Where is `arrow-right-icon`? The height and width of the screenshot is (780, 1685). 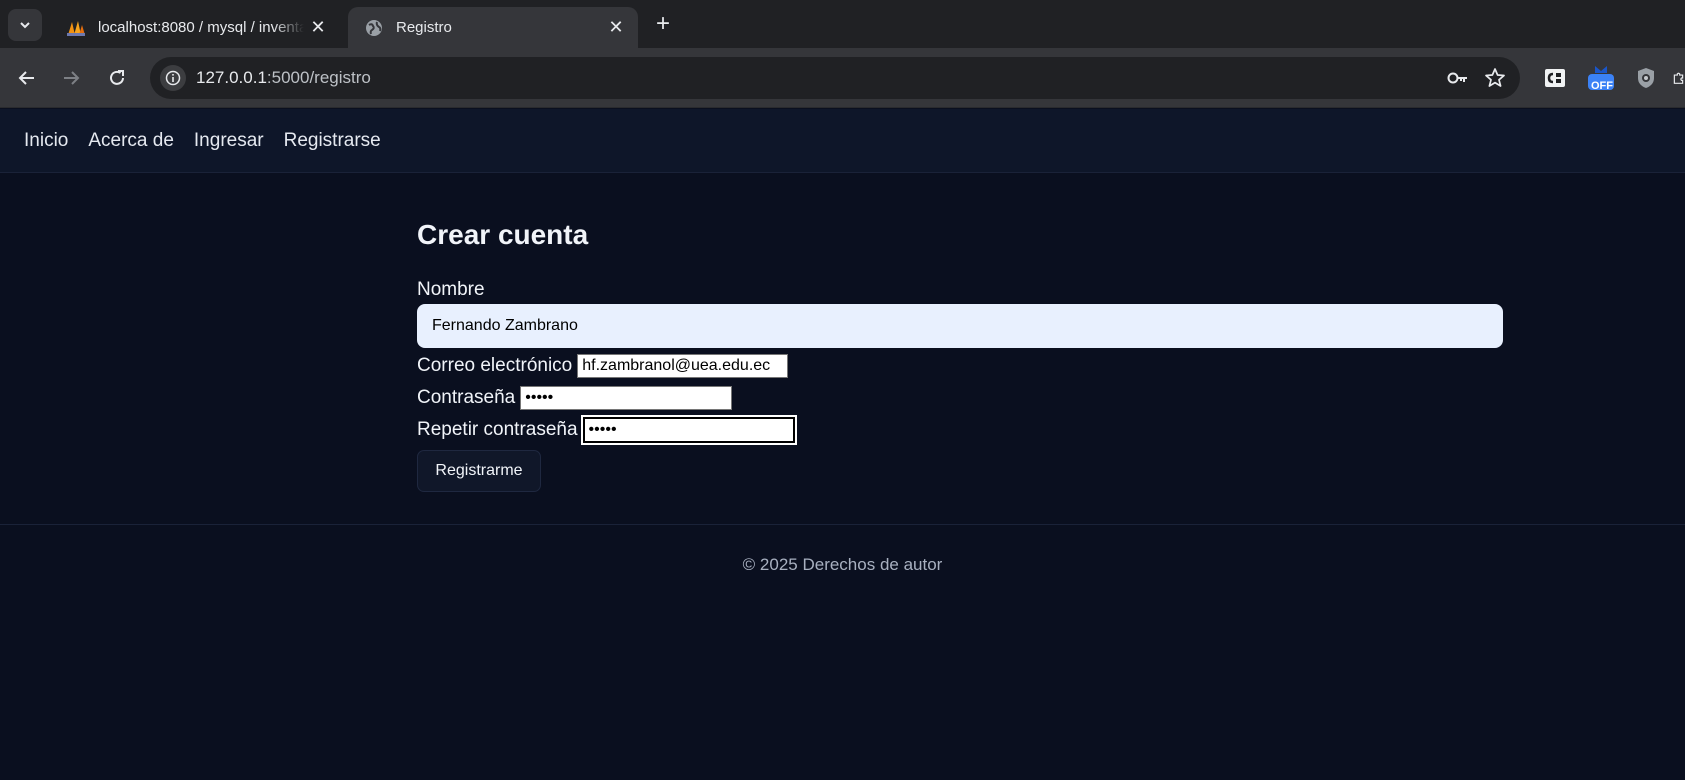
arrow-right-icon is located at coordinates (72, 78).